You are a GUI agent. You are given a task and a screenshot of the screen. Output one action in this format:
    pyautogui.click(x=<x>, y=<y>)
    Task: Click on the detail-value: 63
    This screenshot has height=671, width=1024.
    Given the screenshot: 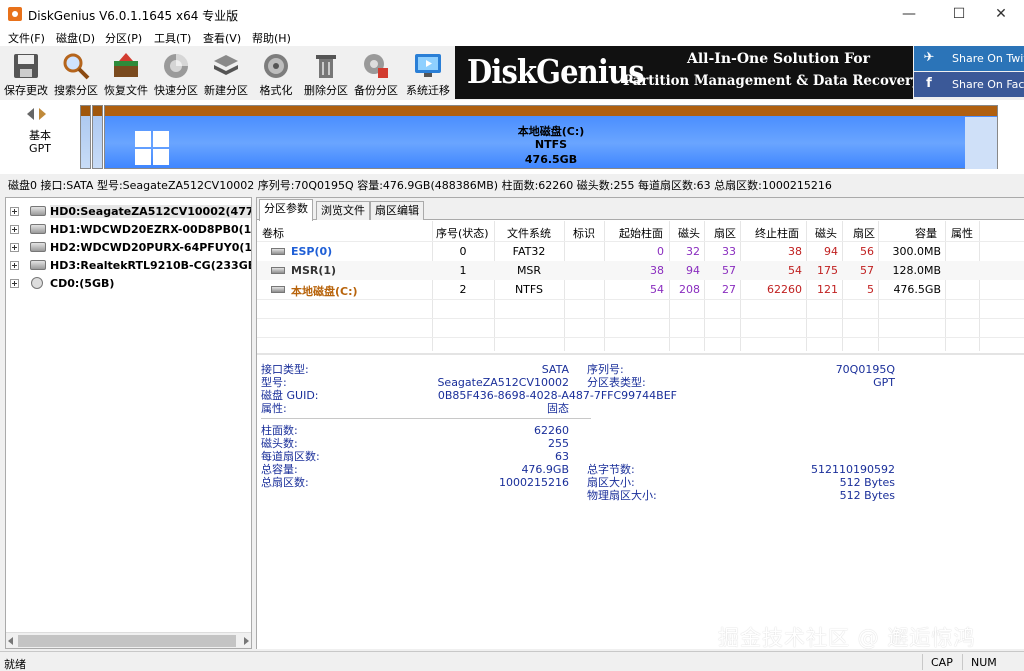 What is the action you would take?
    pyautogui.click(x=562, y=456)
    